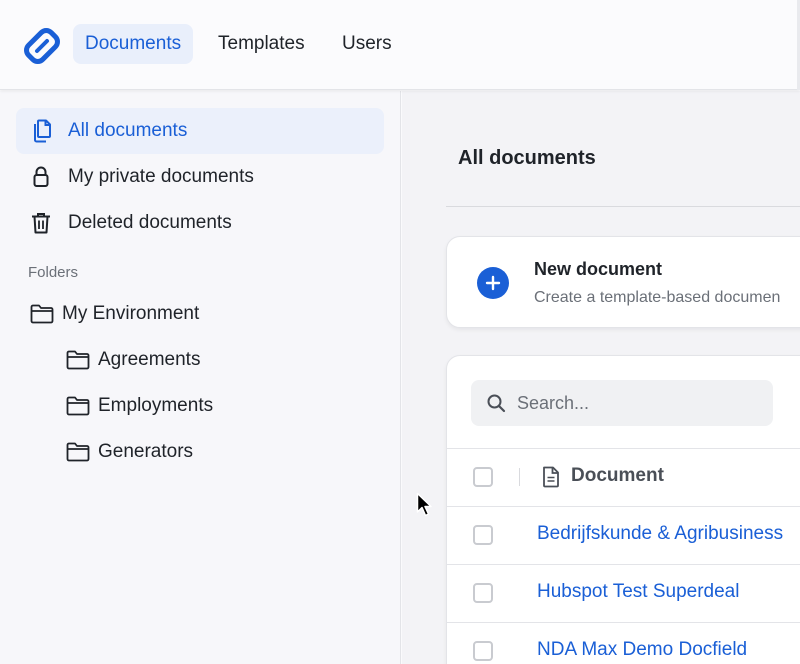 The width and height of the screenshot is (800, 664). Describe the element at coordinates (161, 176) in the screenshot. I see `sidebar-item-label: My private documents` at that location.